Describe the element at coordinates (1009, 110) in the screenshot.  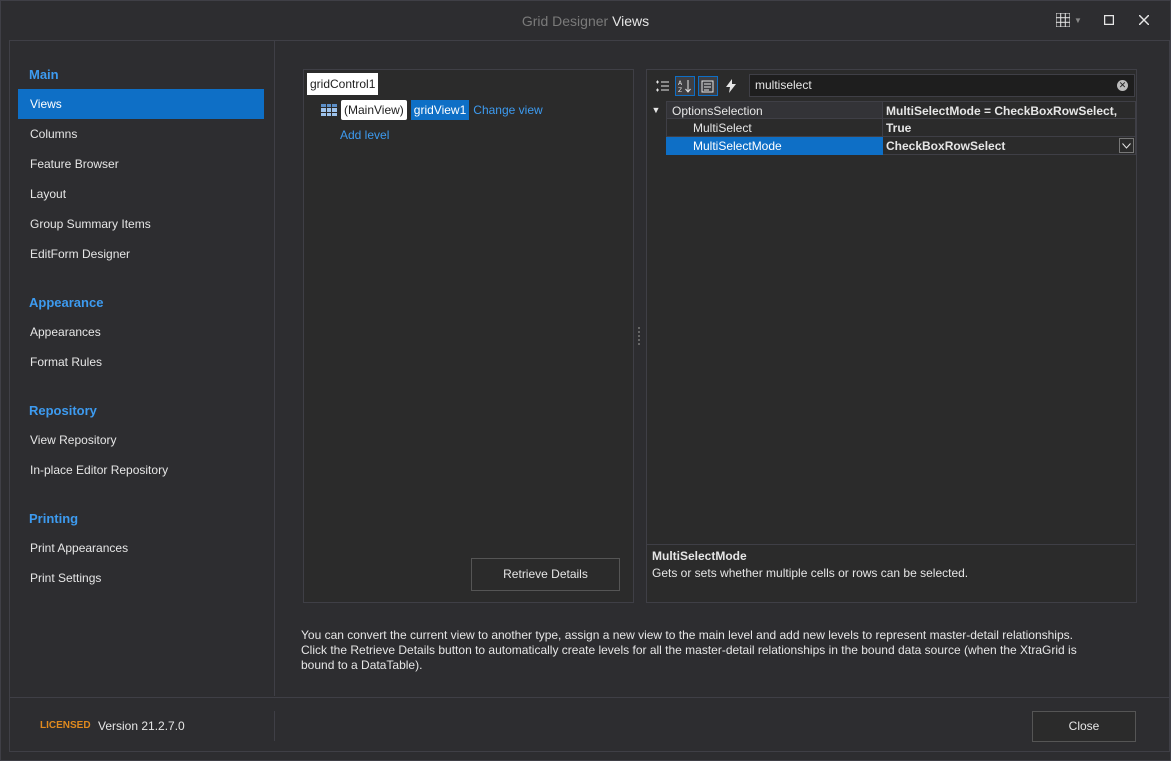
I see `property-value: MultiSelectMode = CheckBoxRowSelect,` at that location.